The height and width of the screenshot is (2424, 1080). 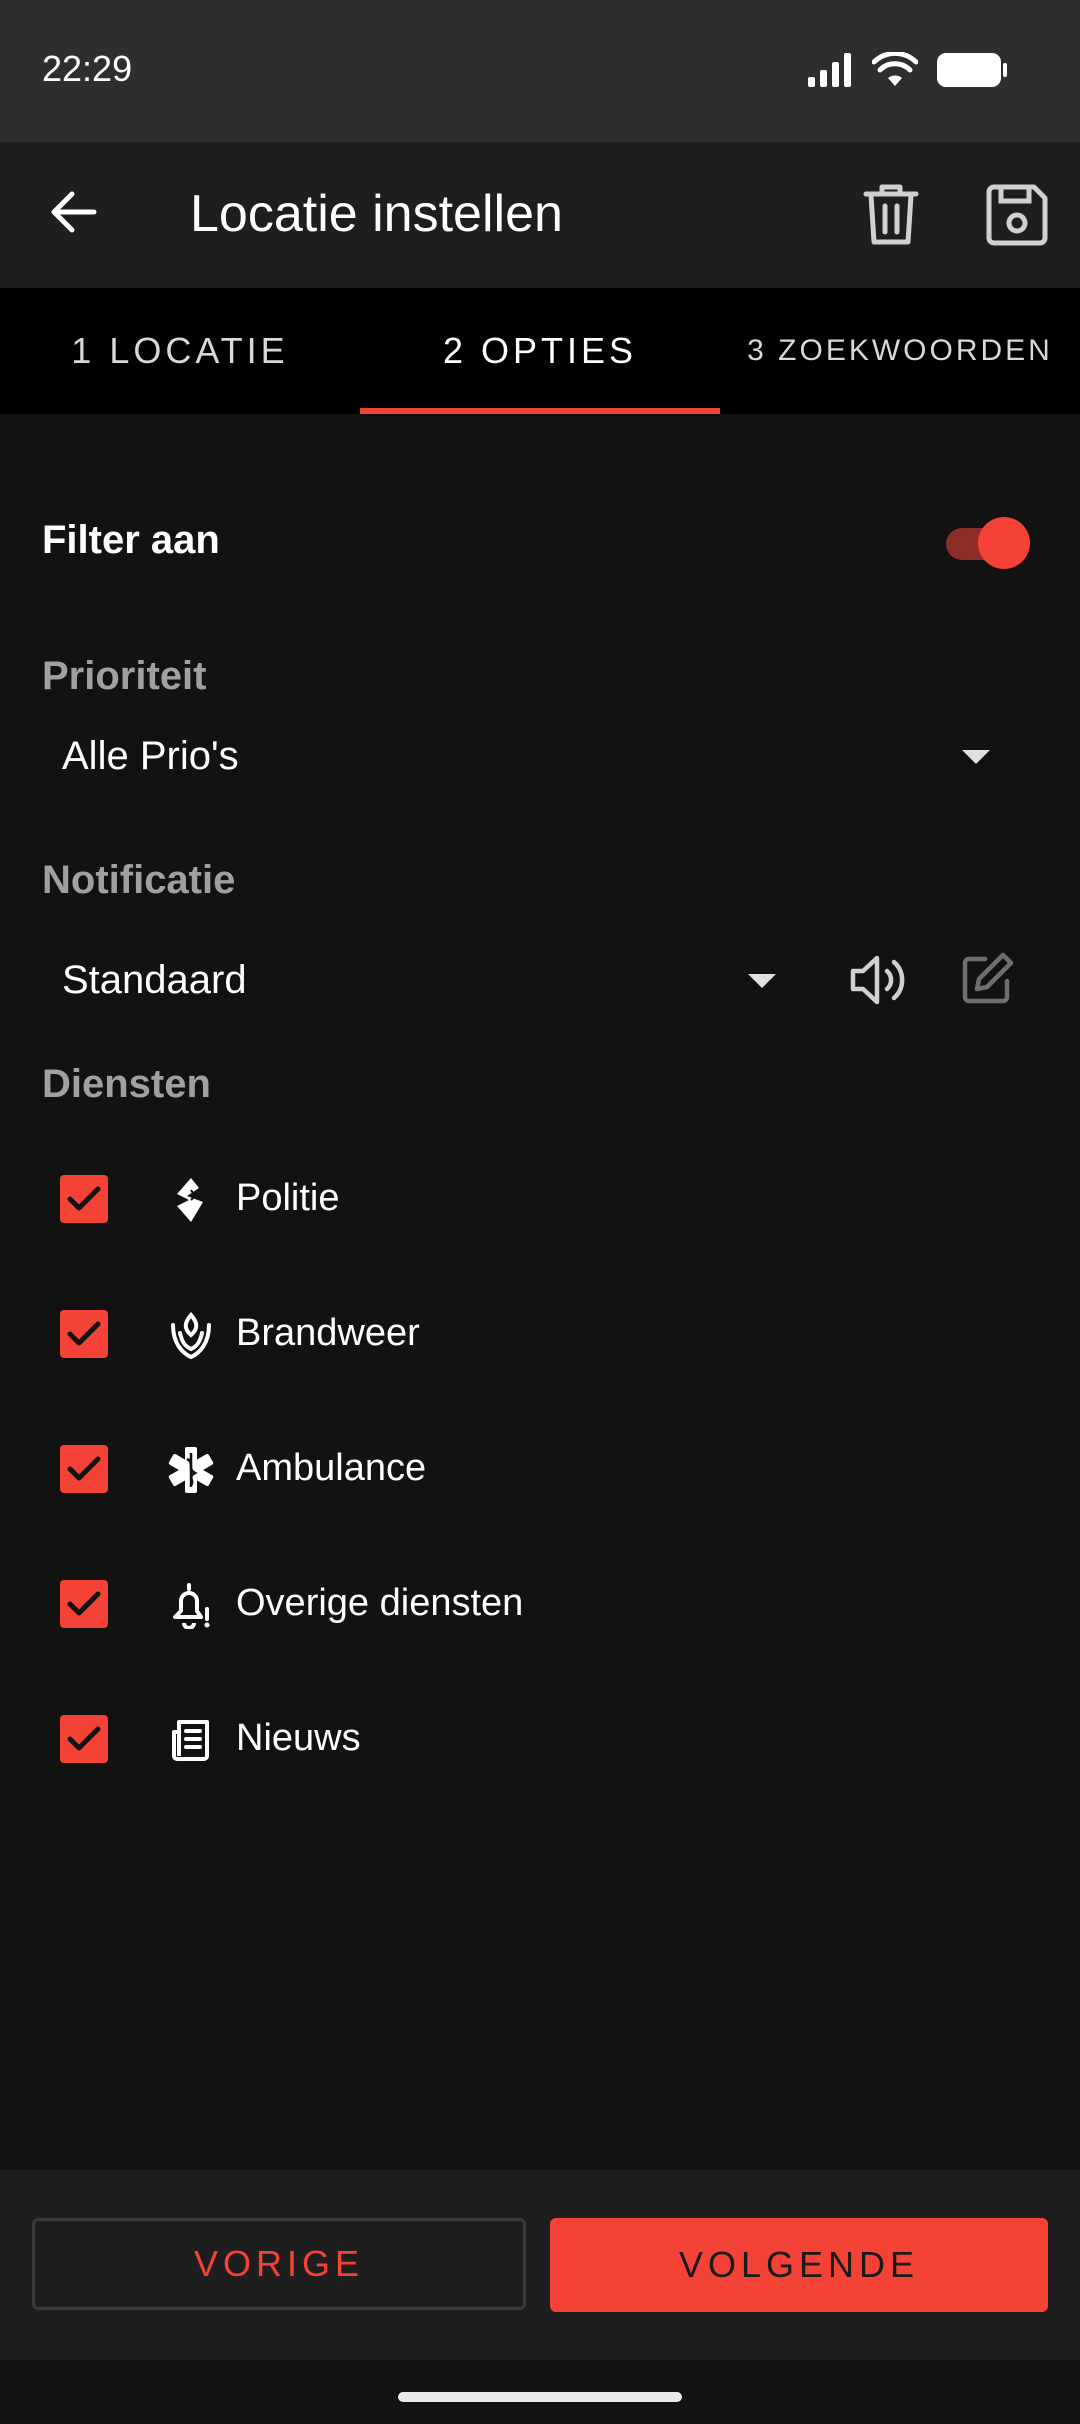 What do you see at coordinates (527, 755) in the screenshot?
I see `priority-dropdown: Alle Prio's` at bounding box center [527, 755].